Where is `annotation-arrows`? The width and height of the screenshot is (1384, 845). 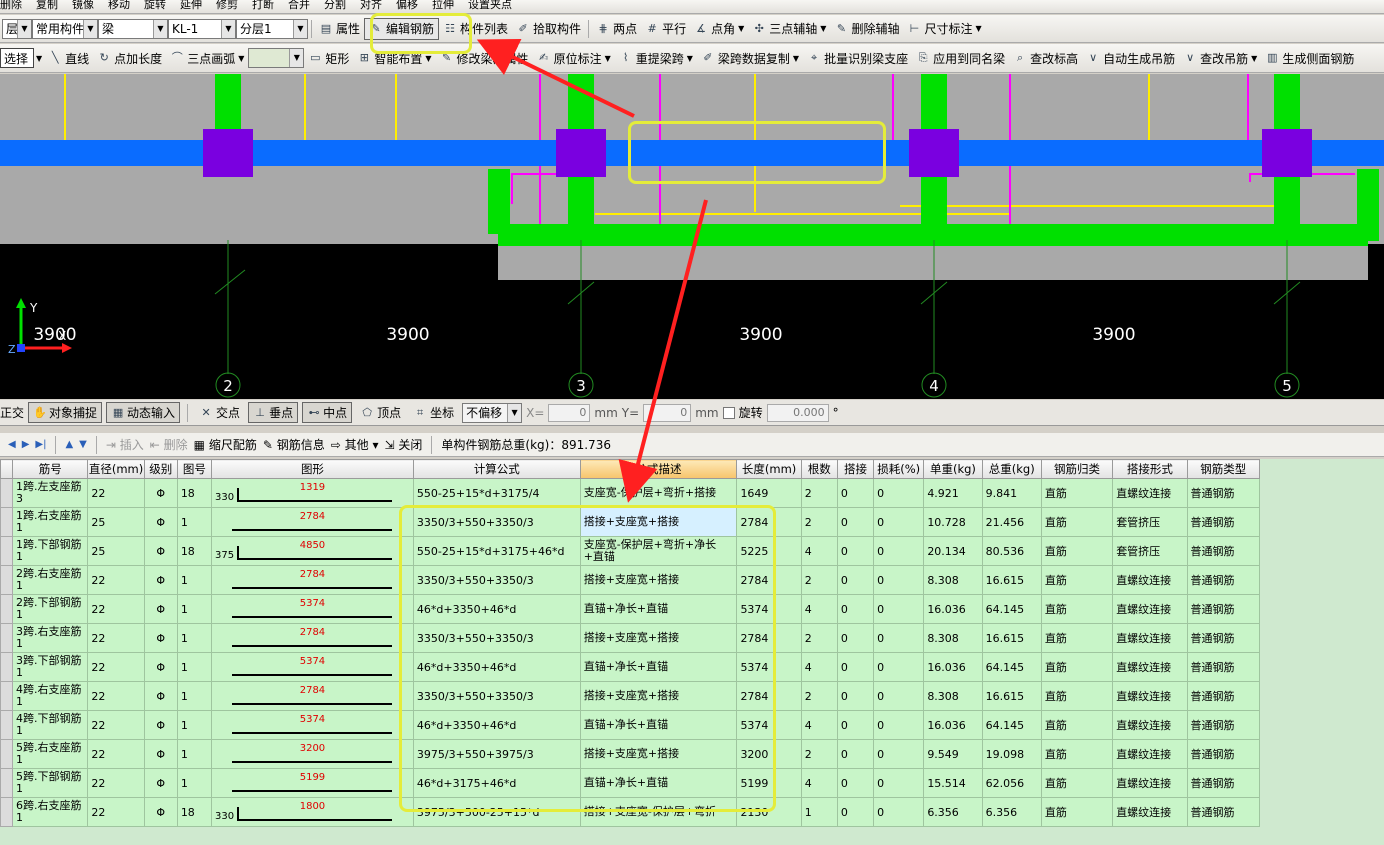
annotation-arrows is located at coordinates (592, 271).